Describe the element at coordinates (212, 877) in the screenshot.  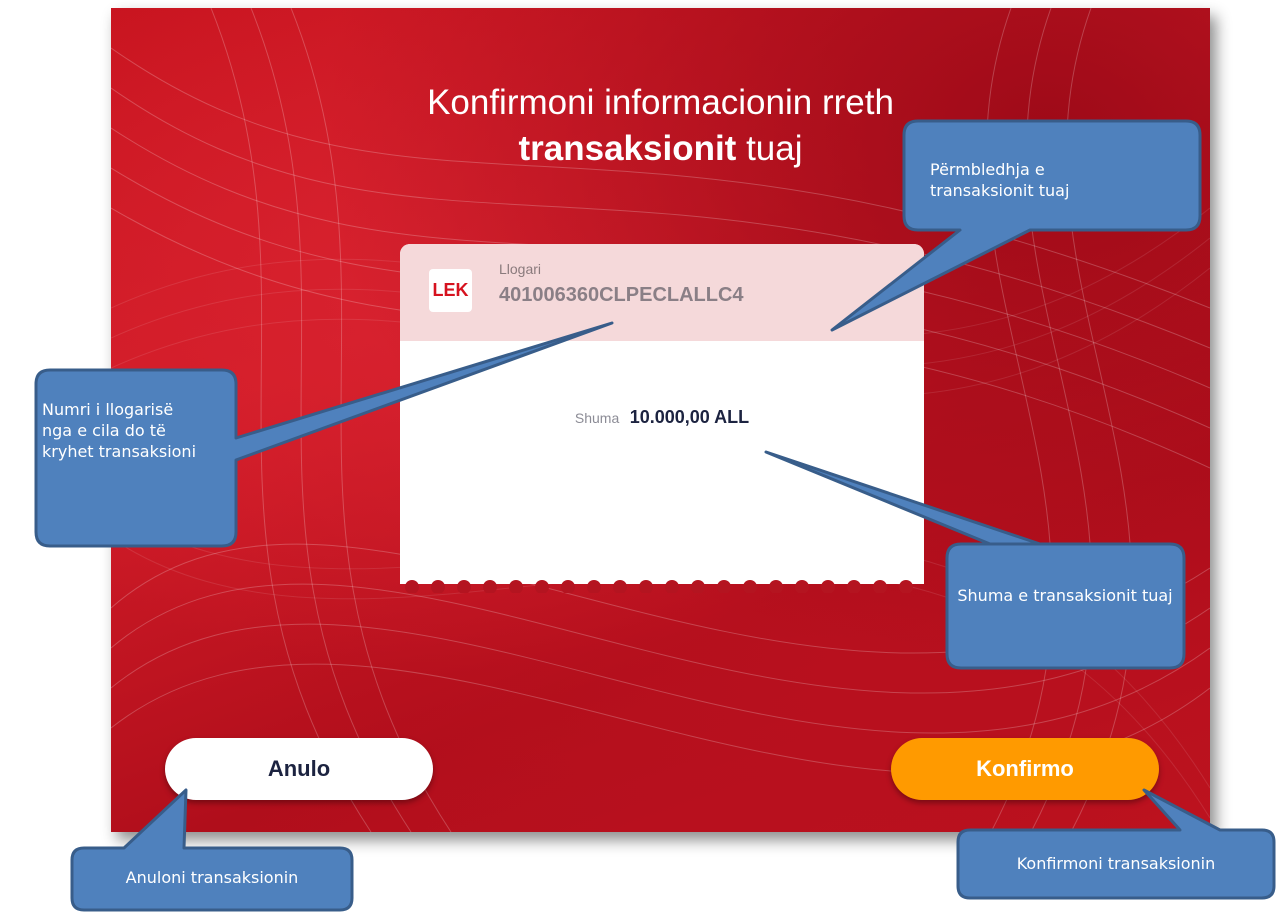
I see `callout-cancel-text: Anuloni transaksionin` at that location.